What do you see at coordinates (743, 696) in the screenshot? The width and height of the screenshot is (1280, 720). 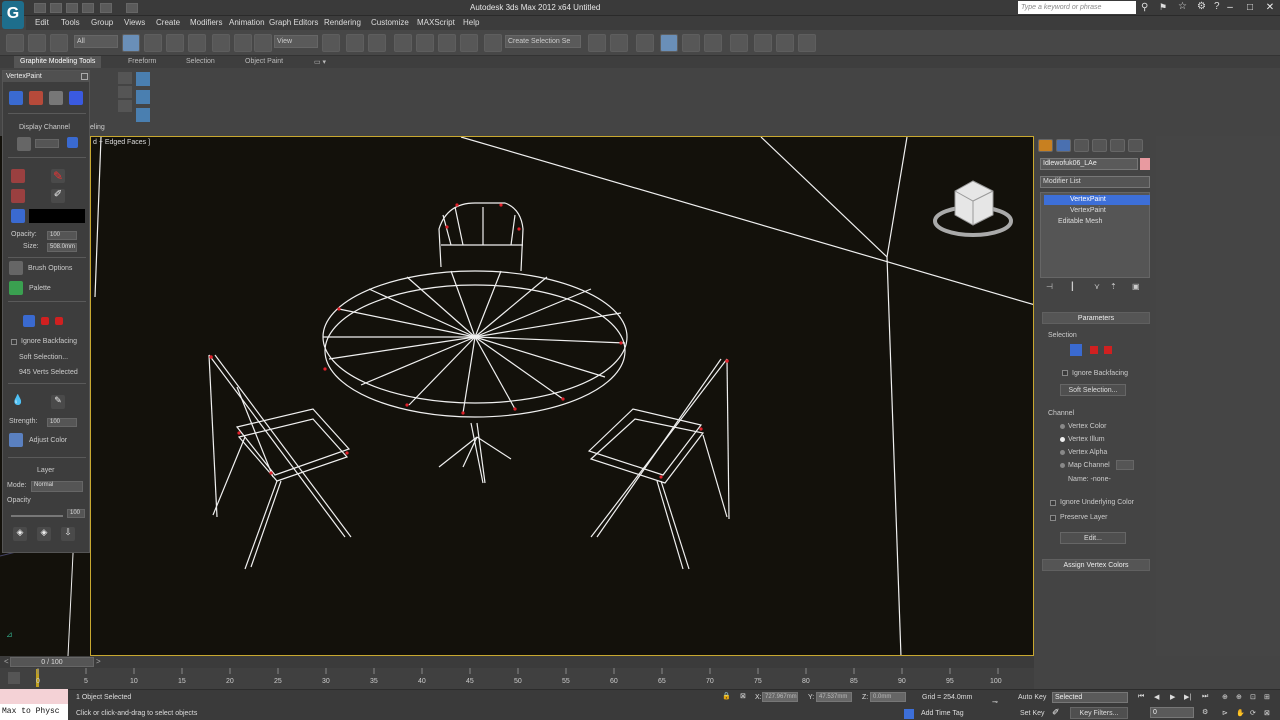 I see `absolute-mode-icon: ⊠` at bounding box center [743, 696].